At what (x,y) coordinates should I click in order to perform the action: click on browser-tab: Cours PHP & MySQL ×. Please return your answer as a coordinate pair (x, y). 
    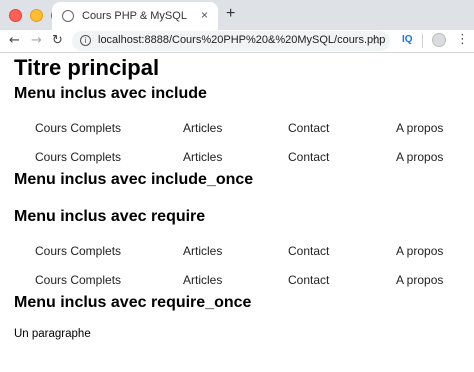
    Looking at the image, I should click on (135, 16).